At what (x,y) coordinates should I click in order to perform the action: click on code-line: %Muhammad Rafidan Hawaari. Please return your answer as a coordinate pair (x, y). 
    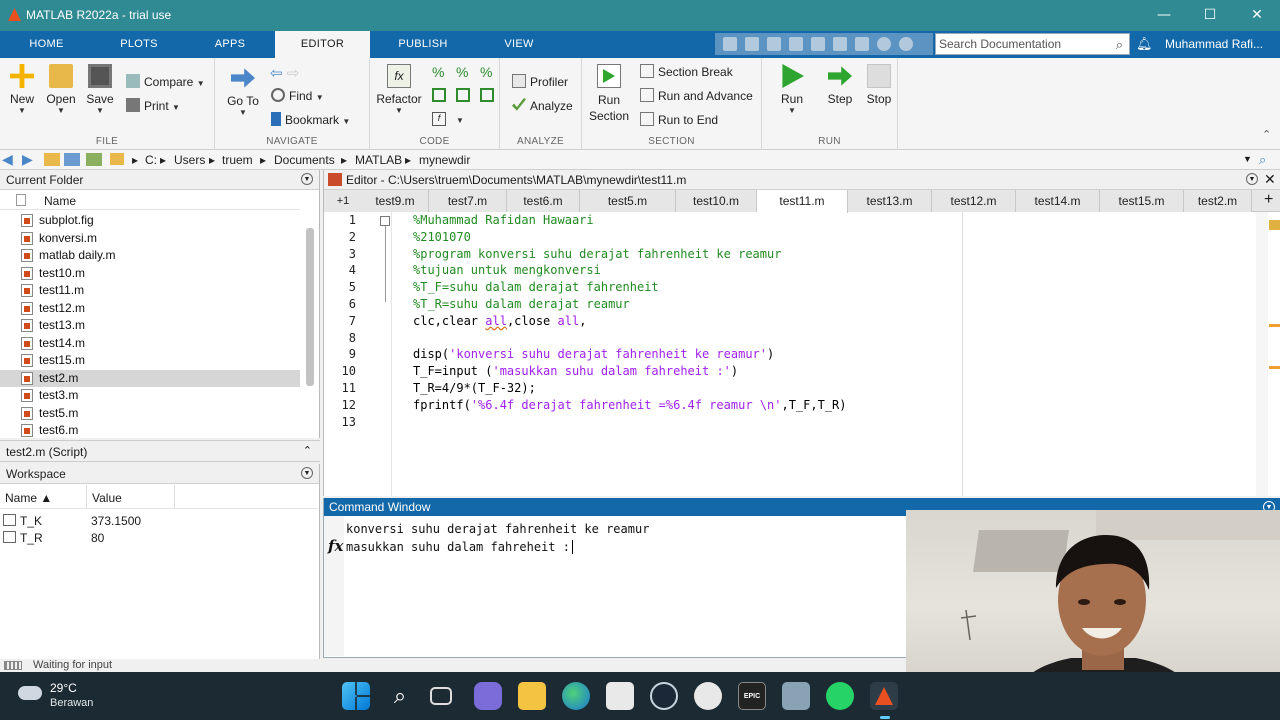
    Looking at the image, I should click on (503, 220).